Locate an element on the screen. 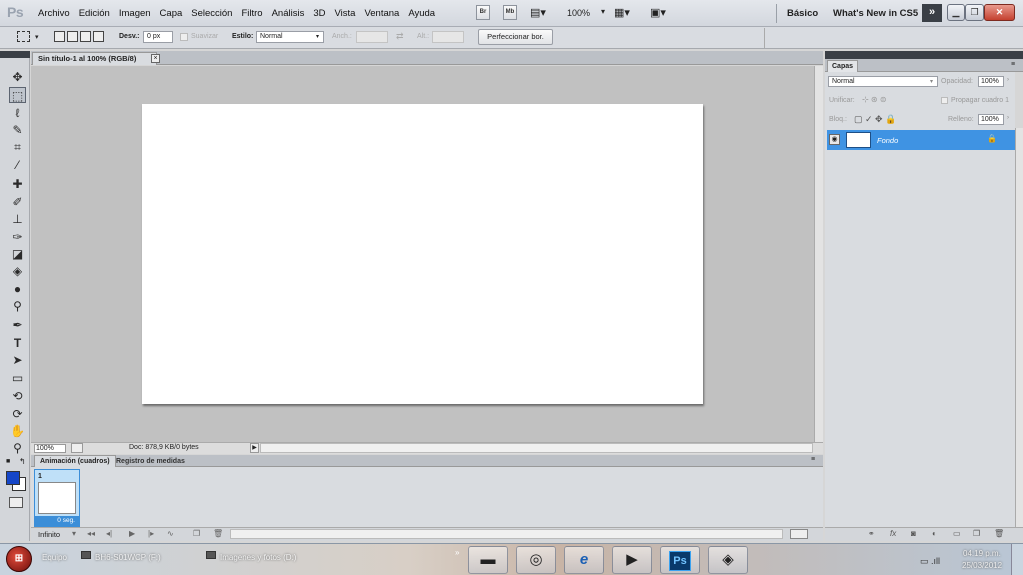  internet-explorer-taskbar-icon: e is located at coordinates (584, 560).